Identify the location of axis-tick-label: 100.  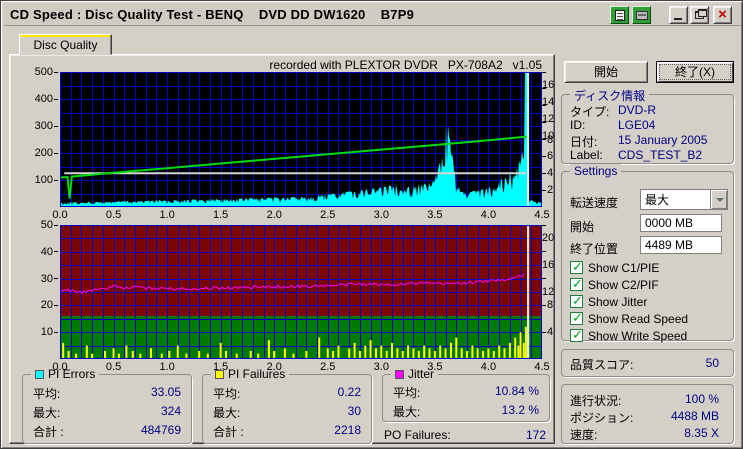
(42, 180).